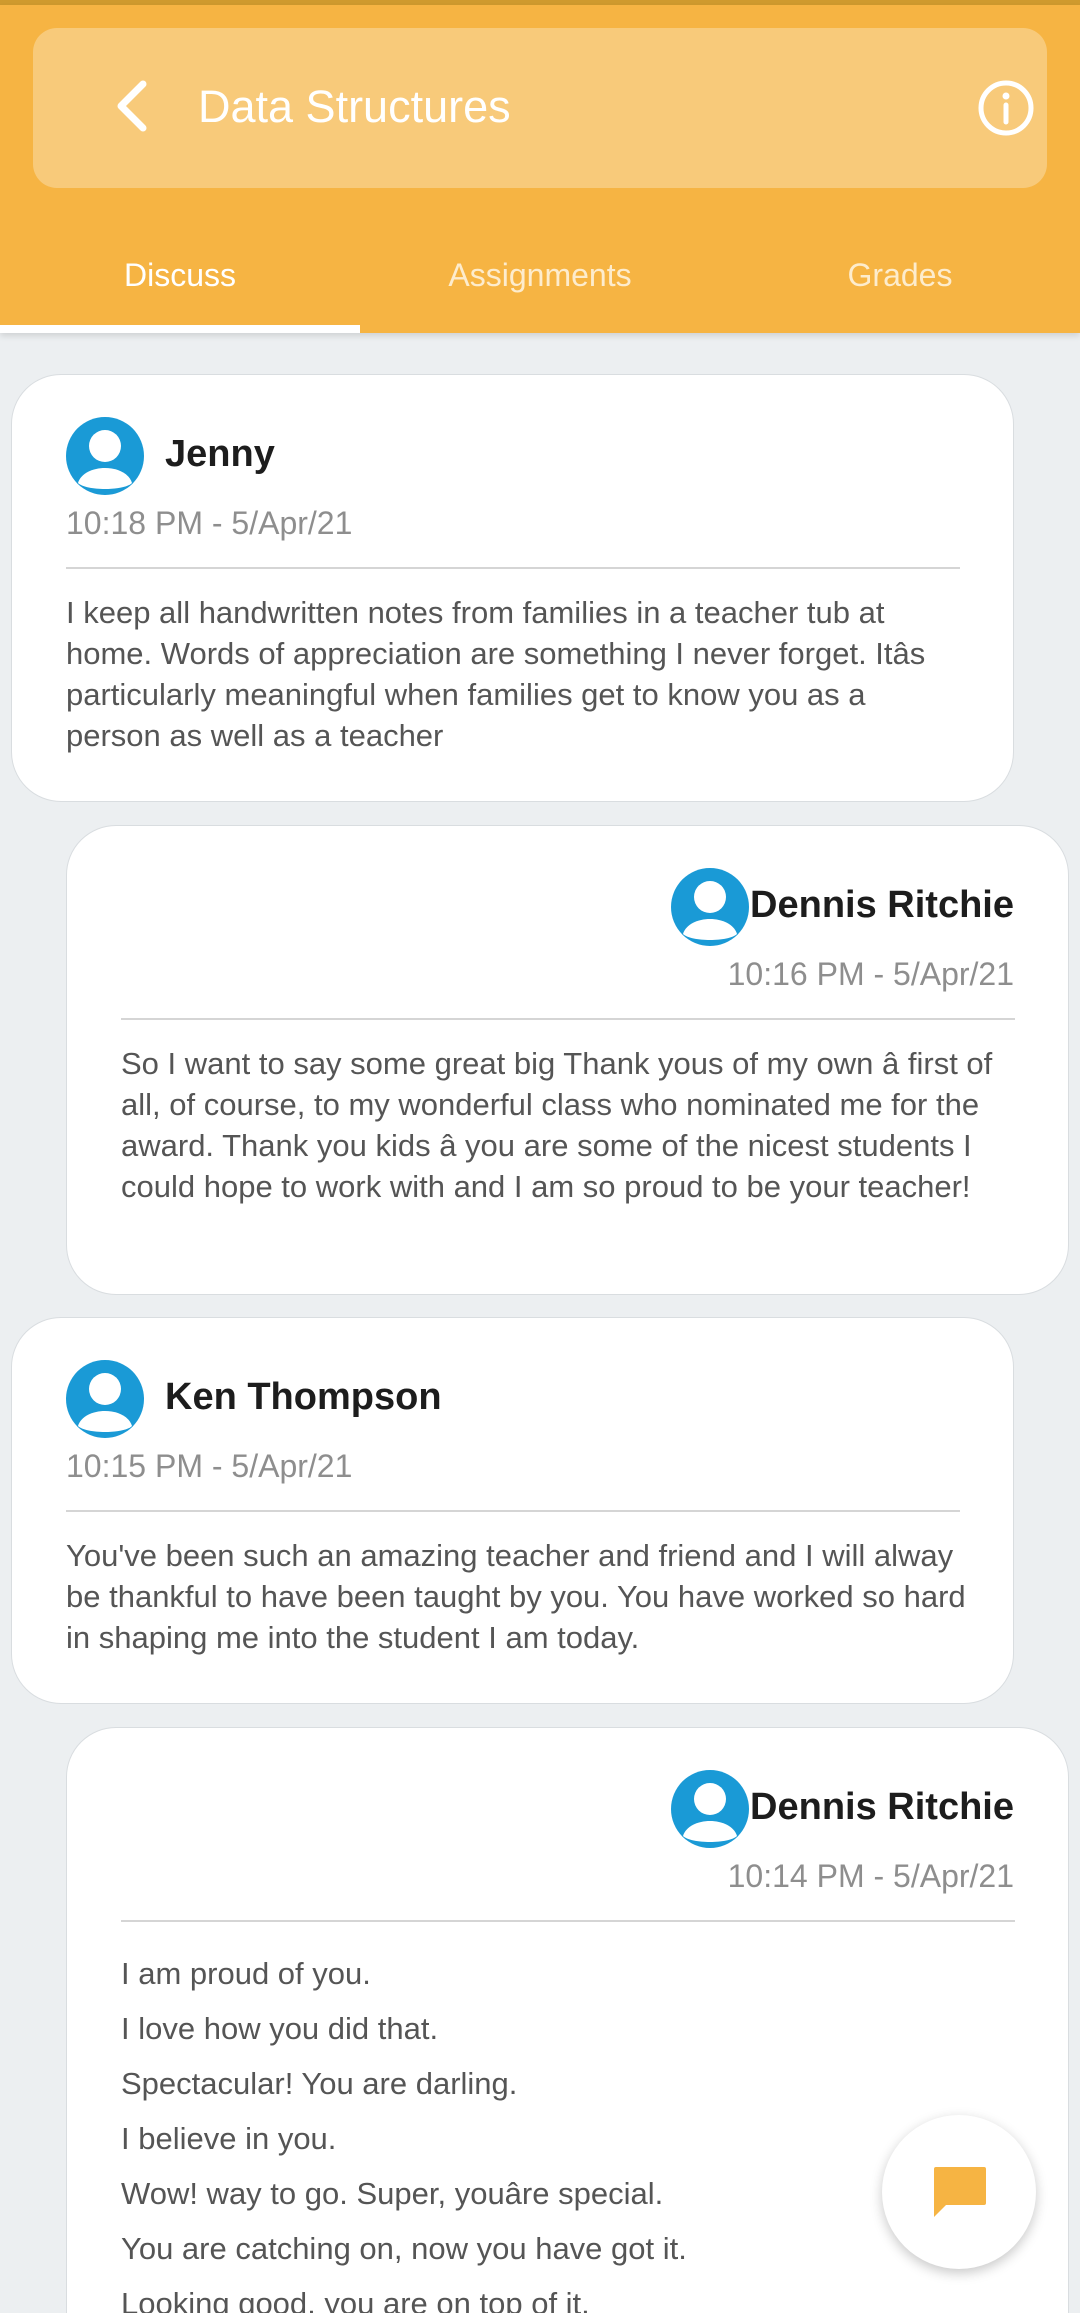 Image resolution: width=1080 pixels, height=2313 pixels. I want to click on chevron-left-icon, so click(132, 106).